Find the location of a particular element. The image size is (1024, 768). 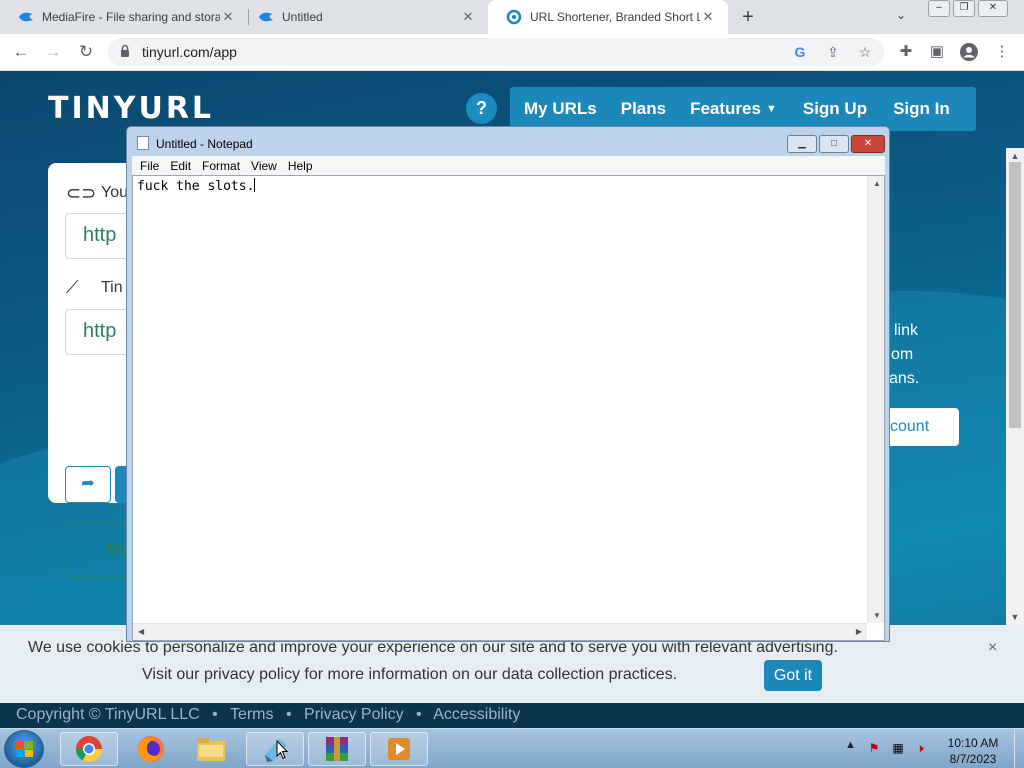

winrar-icon is located at coordinates (337, 749).